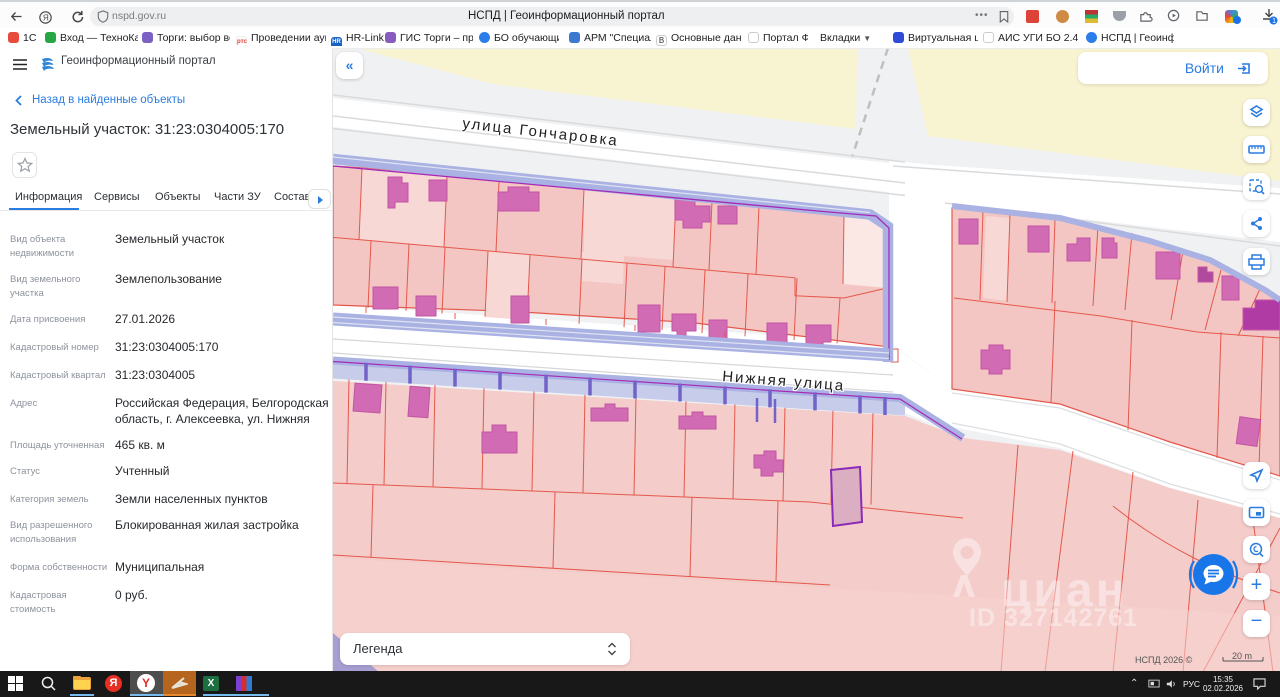  Describe the element at coordinates (1274, 20) in the screenshot. I see `svg-text: 1` at that location.